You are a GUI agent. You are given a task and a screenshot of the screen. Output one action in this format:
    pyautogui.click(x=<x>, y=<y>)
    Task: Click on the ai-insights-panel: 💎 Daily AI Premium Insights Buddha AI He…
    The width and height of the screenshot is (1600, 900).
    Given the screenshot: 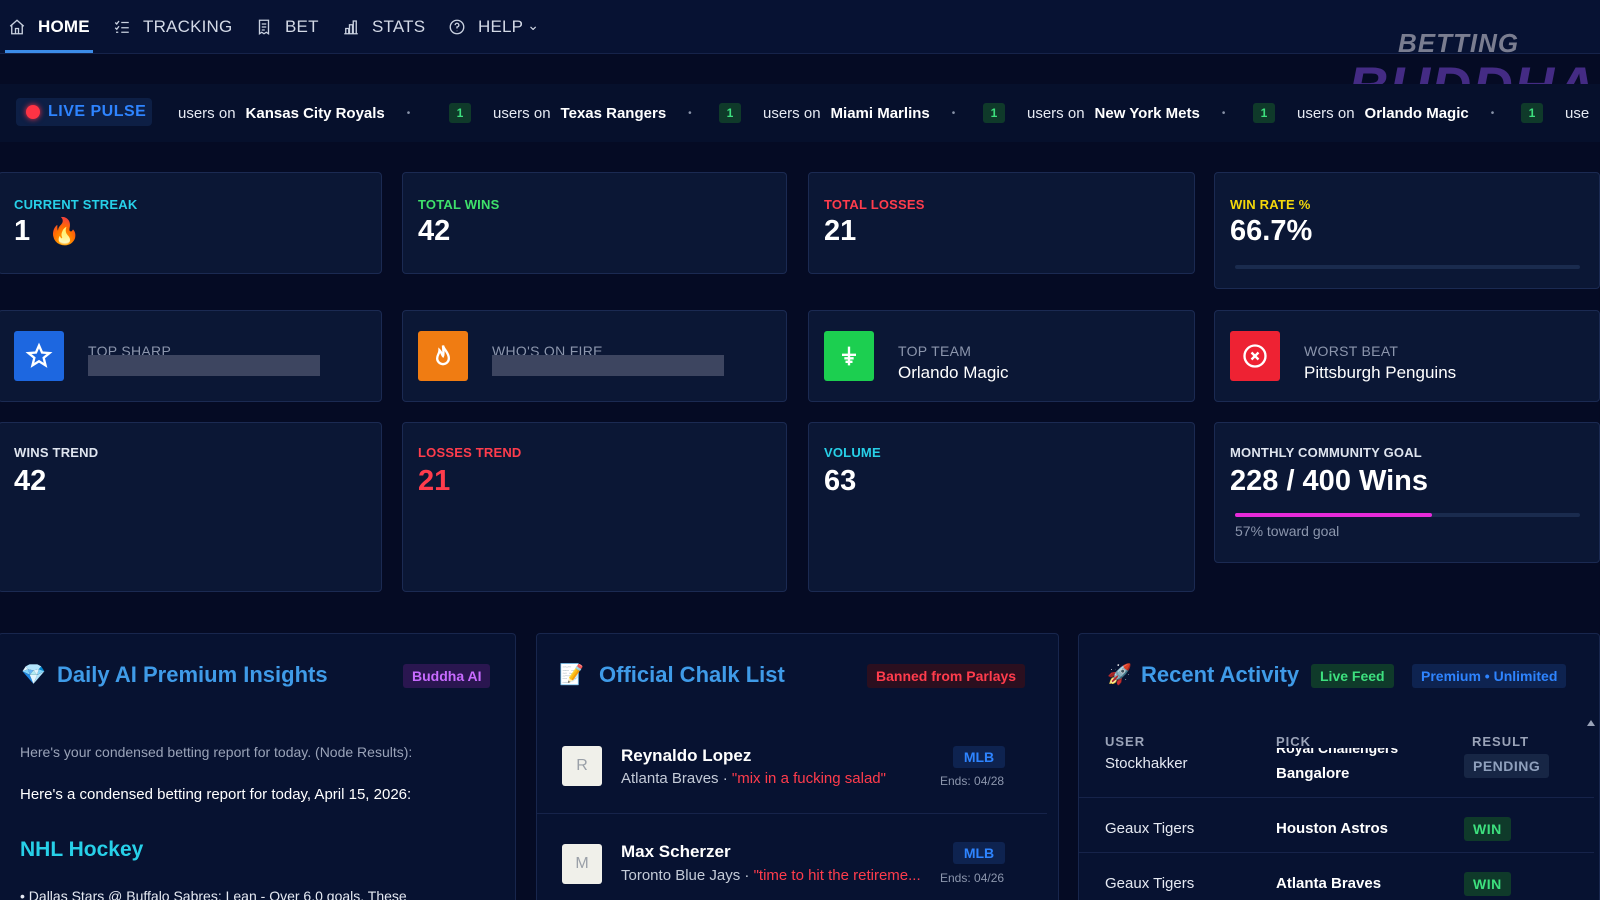 What is the action you would take?
    pyautogui.click(x=258, y=766)
    